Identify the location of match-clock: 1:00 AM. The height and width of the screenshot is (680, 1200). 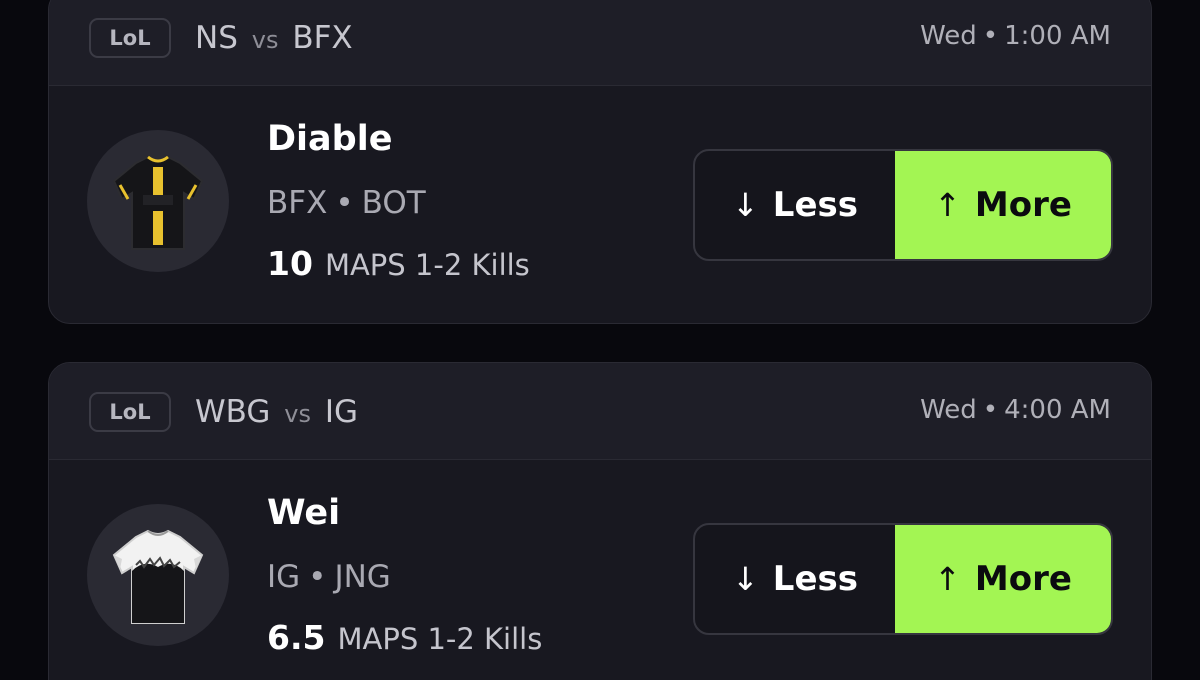
(1057, 36).